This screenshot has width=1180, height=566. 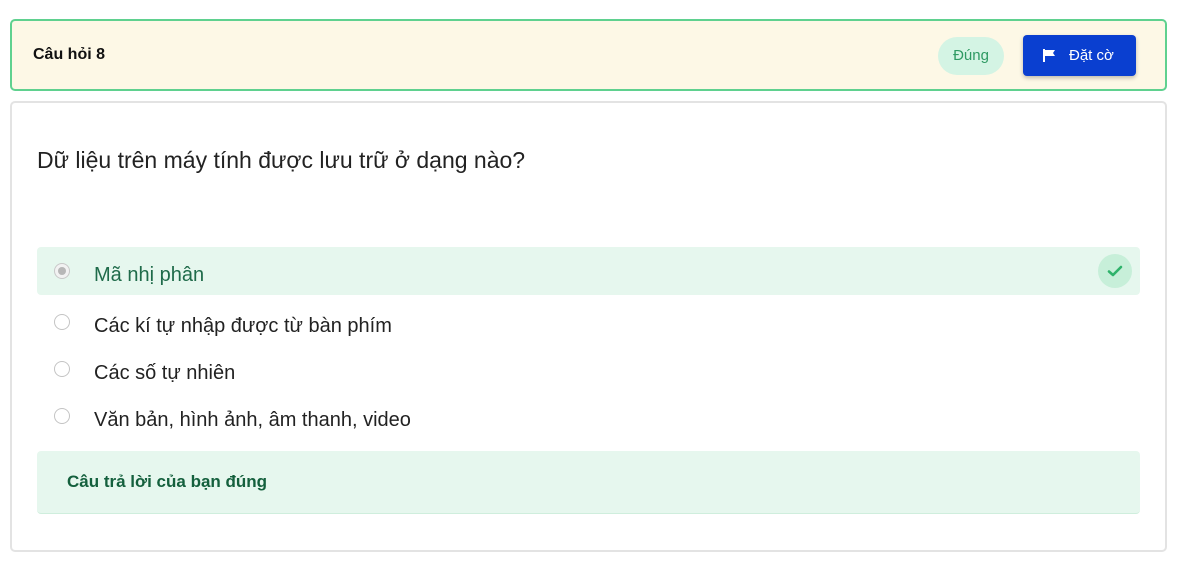 I want to click on feedback-box: Câu trả lời của bạn đúng, so click(x=588, y=482).